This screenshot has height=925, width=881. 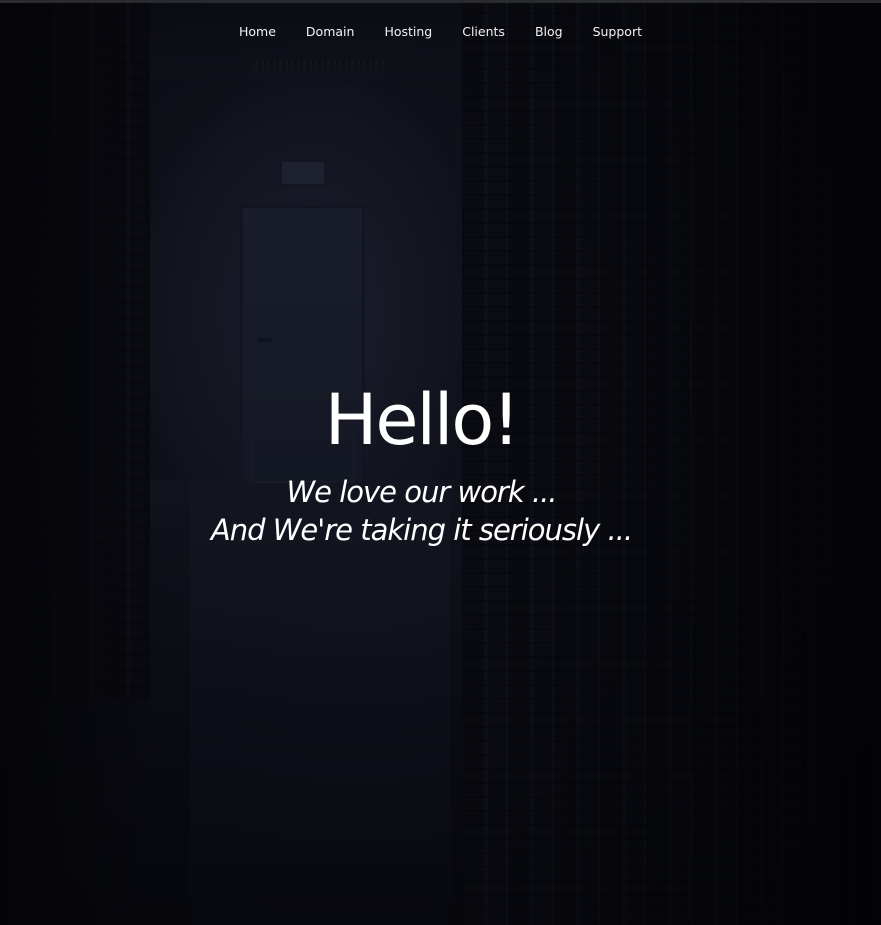 I want to click on nav-item-blog: Blog, so click(x=549, y=32).